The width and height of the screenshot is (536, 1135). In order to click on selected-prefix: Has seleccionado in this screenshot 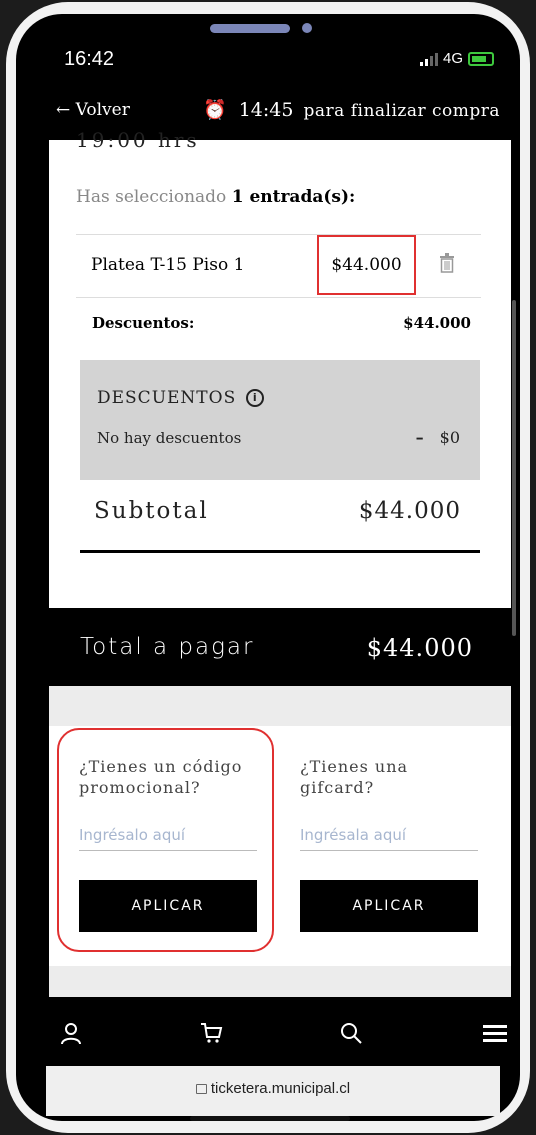, I will do `click(154, 197)`.